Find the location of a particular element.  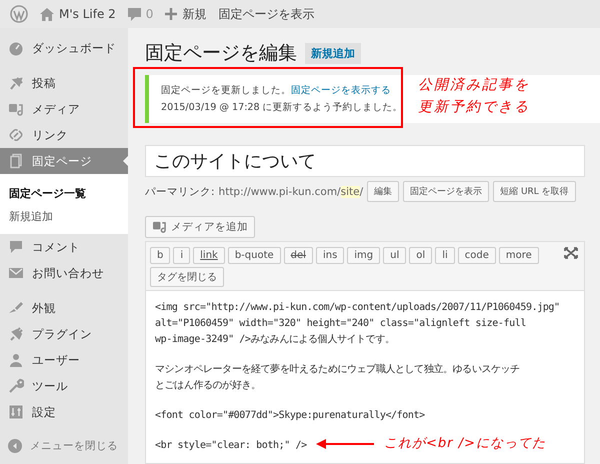

quicktag-button: del is located at coordinates (298, 255).